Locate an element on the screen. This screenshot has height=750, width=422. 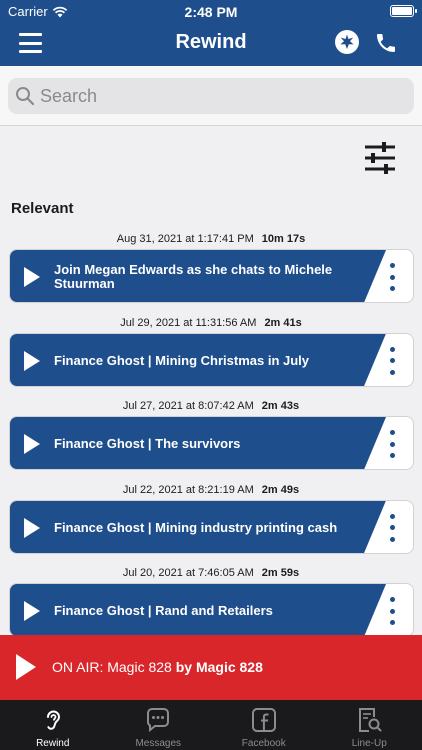
item-meta: Jul 29, 2021 at 11:31:56 AM 2m 41s is located at coordinates (211, 323).